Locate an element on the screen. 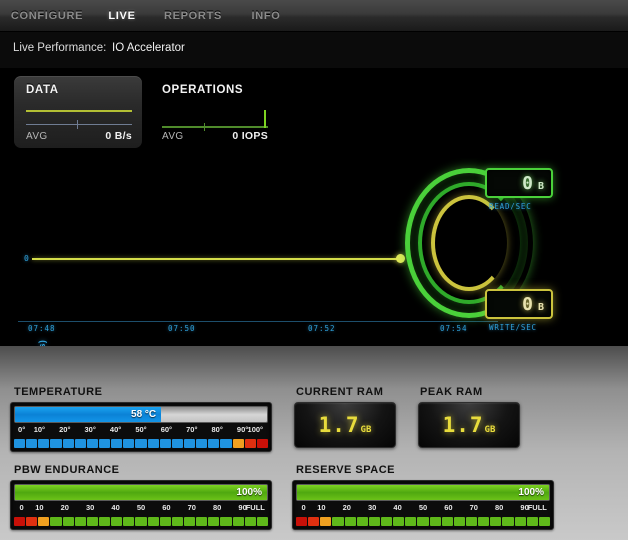  pbw-endurance-fill: 100% is located at coordinates (141, 492).